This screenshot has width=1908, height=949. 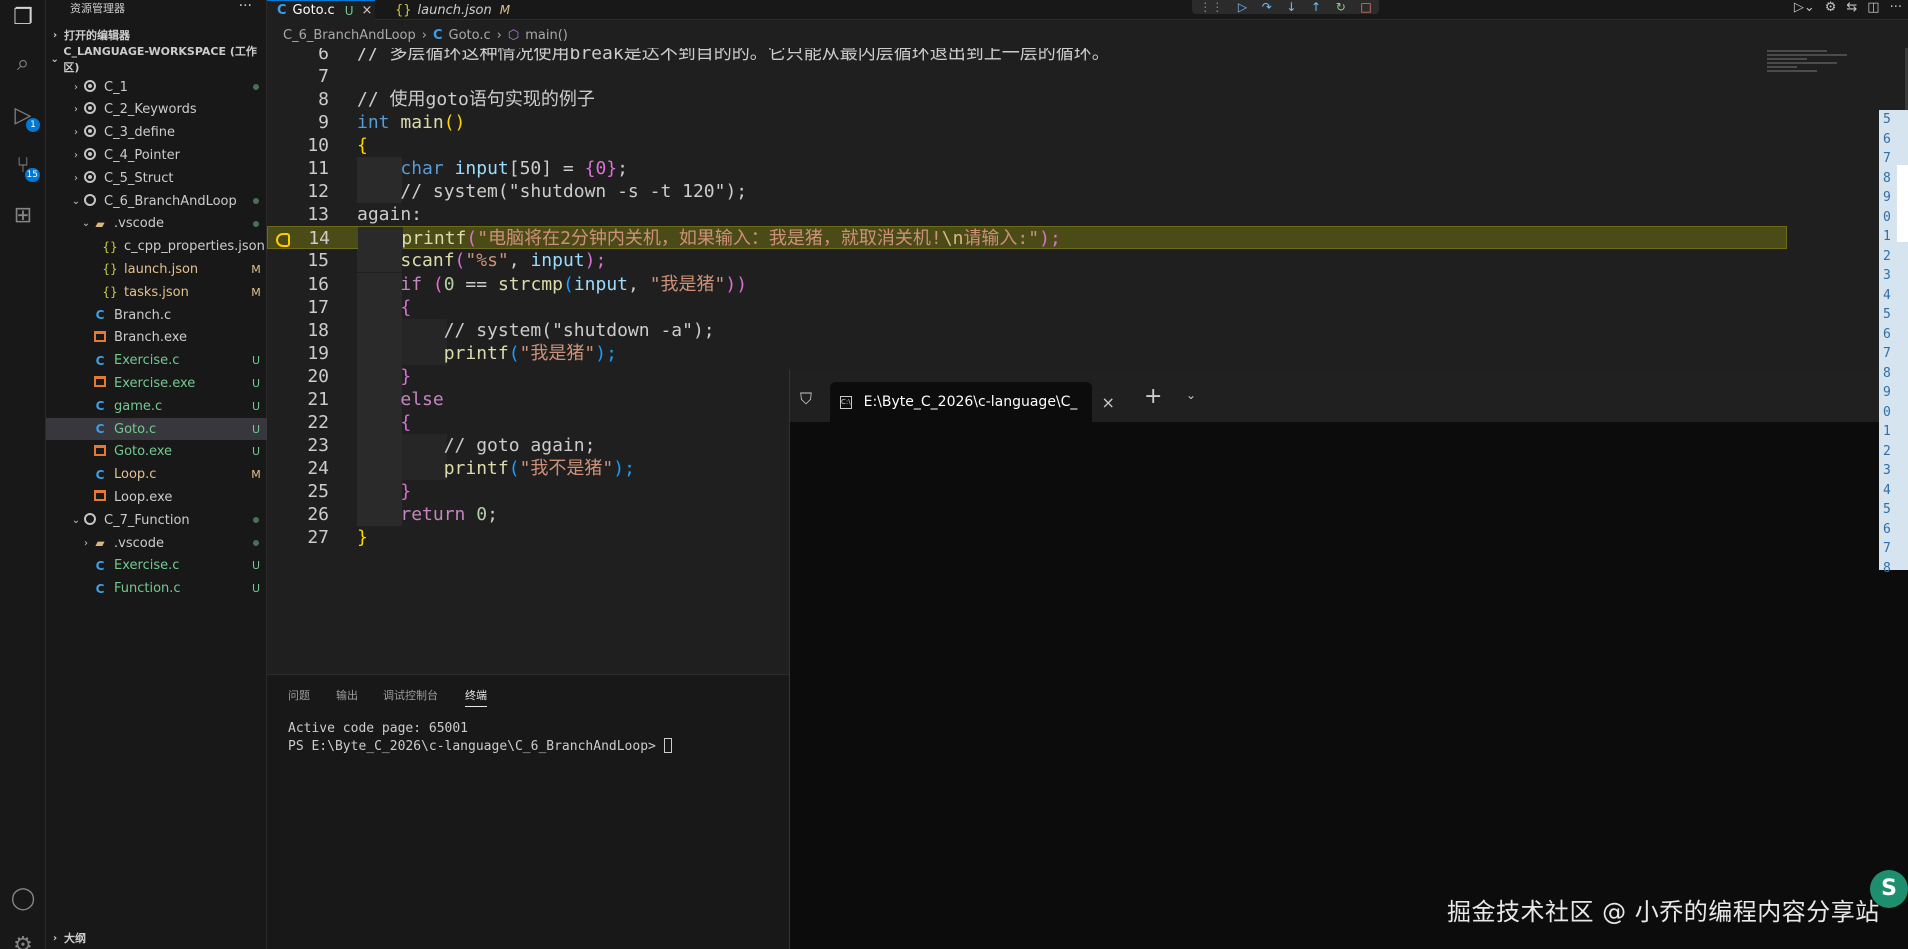 I want to click on code-token: );, so click(x=606, y=353).